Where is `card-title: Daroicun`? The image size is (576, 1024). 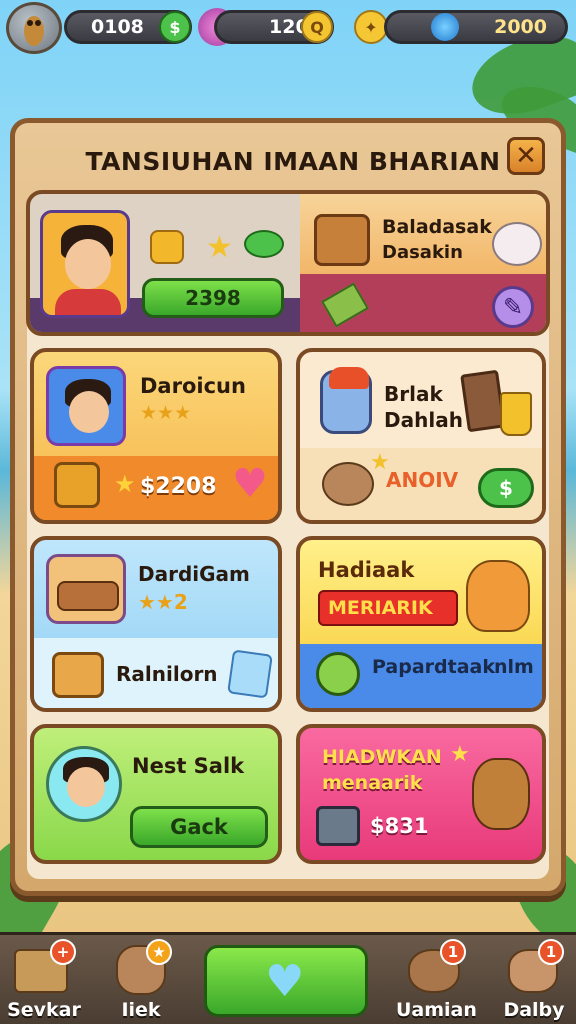 card-title: Daroicun is located at coordinates (193, 386).